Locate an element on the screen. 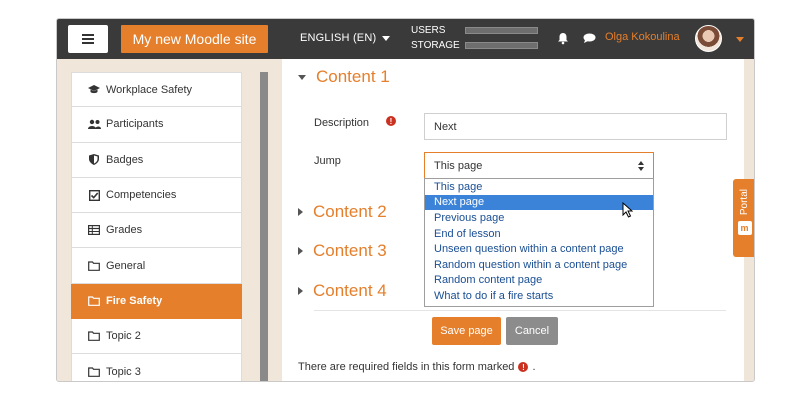 This screenshot has width=810, height=400. sidebar-item-label: Grades is located at coordinates (124, 230).